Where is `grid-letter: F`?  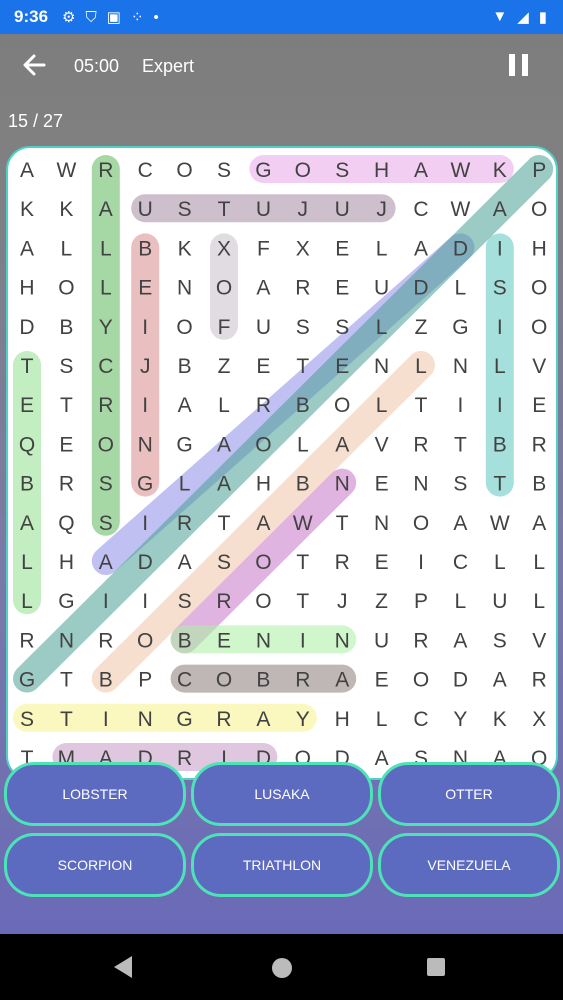 grid-letter: F is located at coordinates (224, 327).